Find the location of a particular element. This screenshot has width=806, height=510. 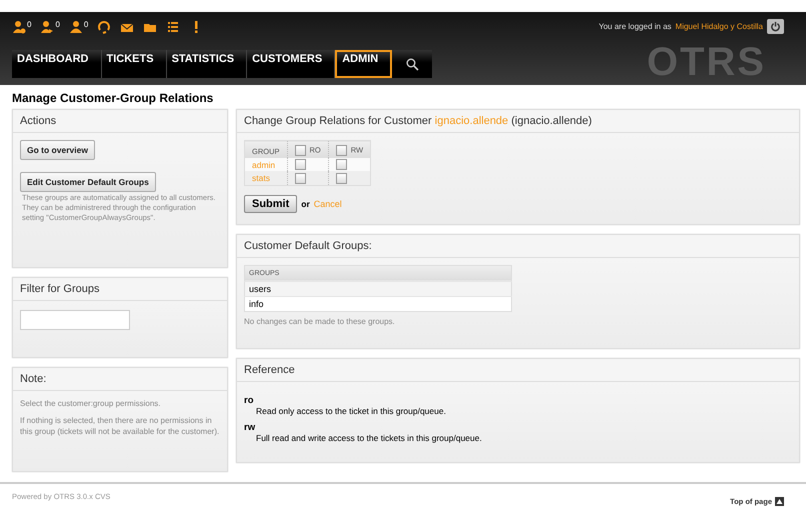

search-icon is located at coordinates (412, 64).